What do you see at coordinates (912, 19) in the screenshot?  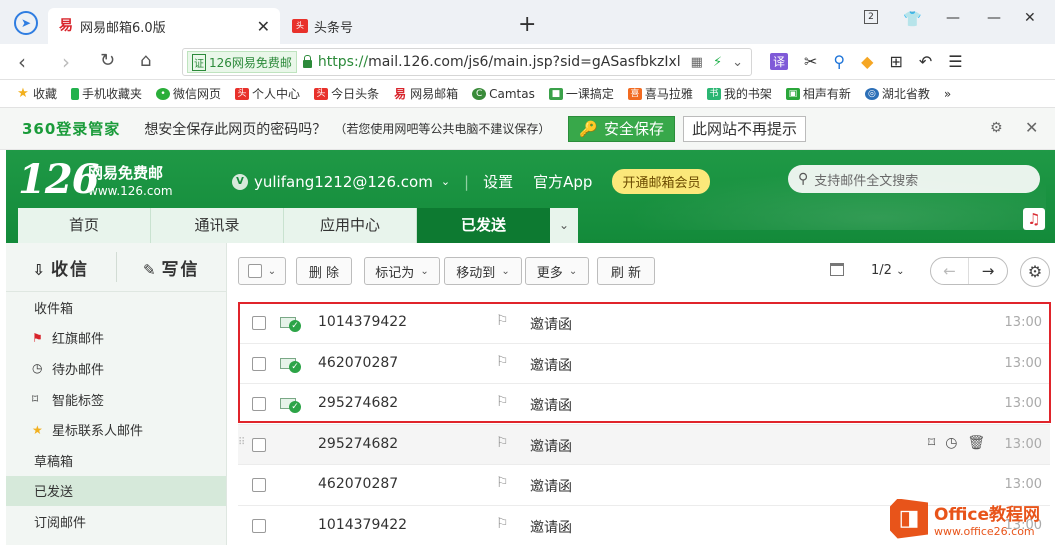 I see `shirt-icon: 👕` at bounding box center [912, 19].